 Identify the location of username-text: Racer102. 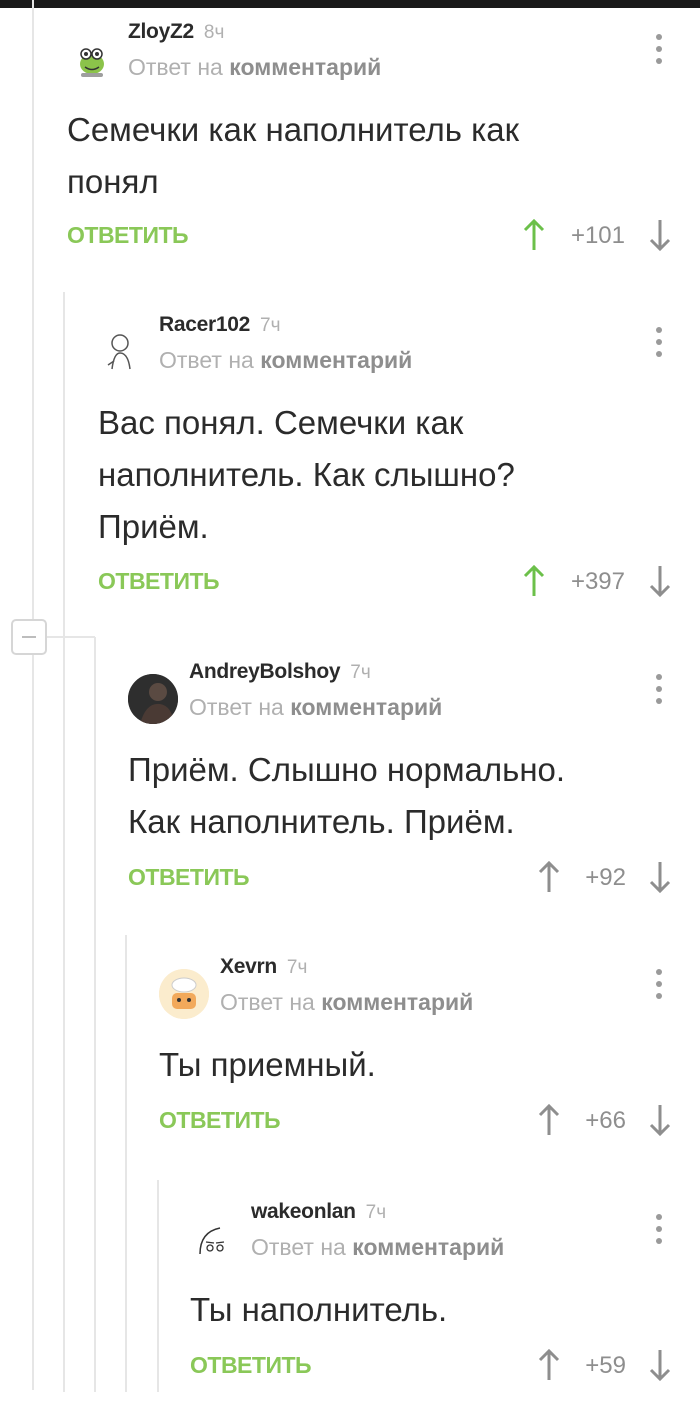
(205, 324).